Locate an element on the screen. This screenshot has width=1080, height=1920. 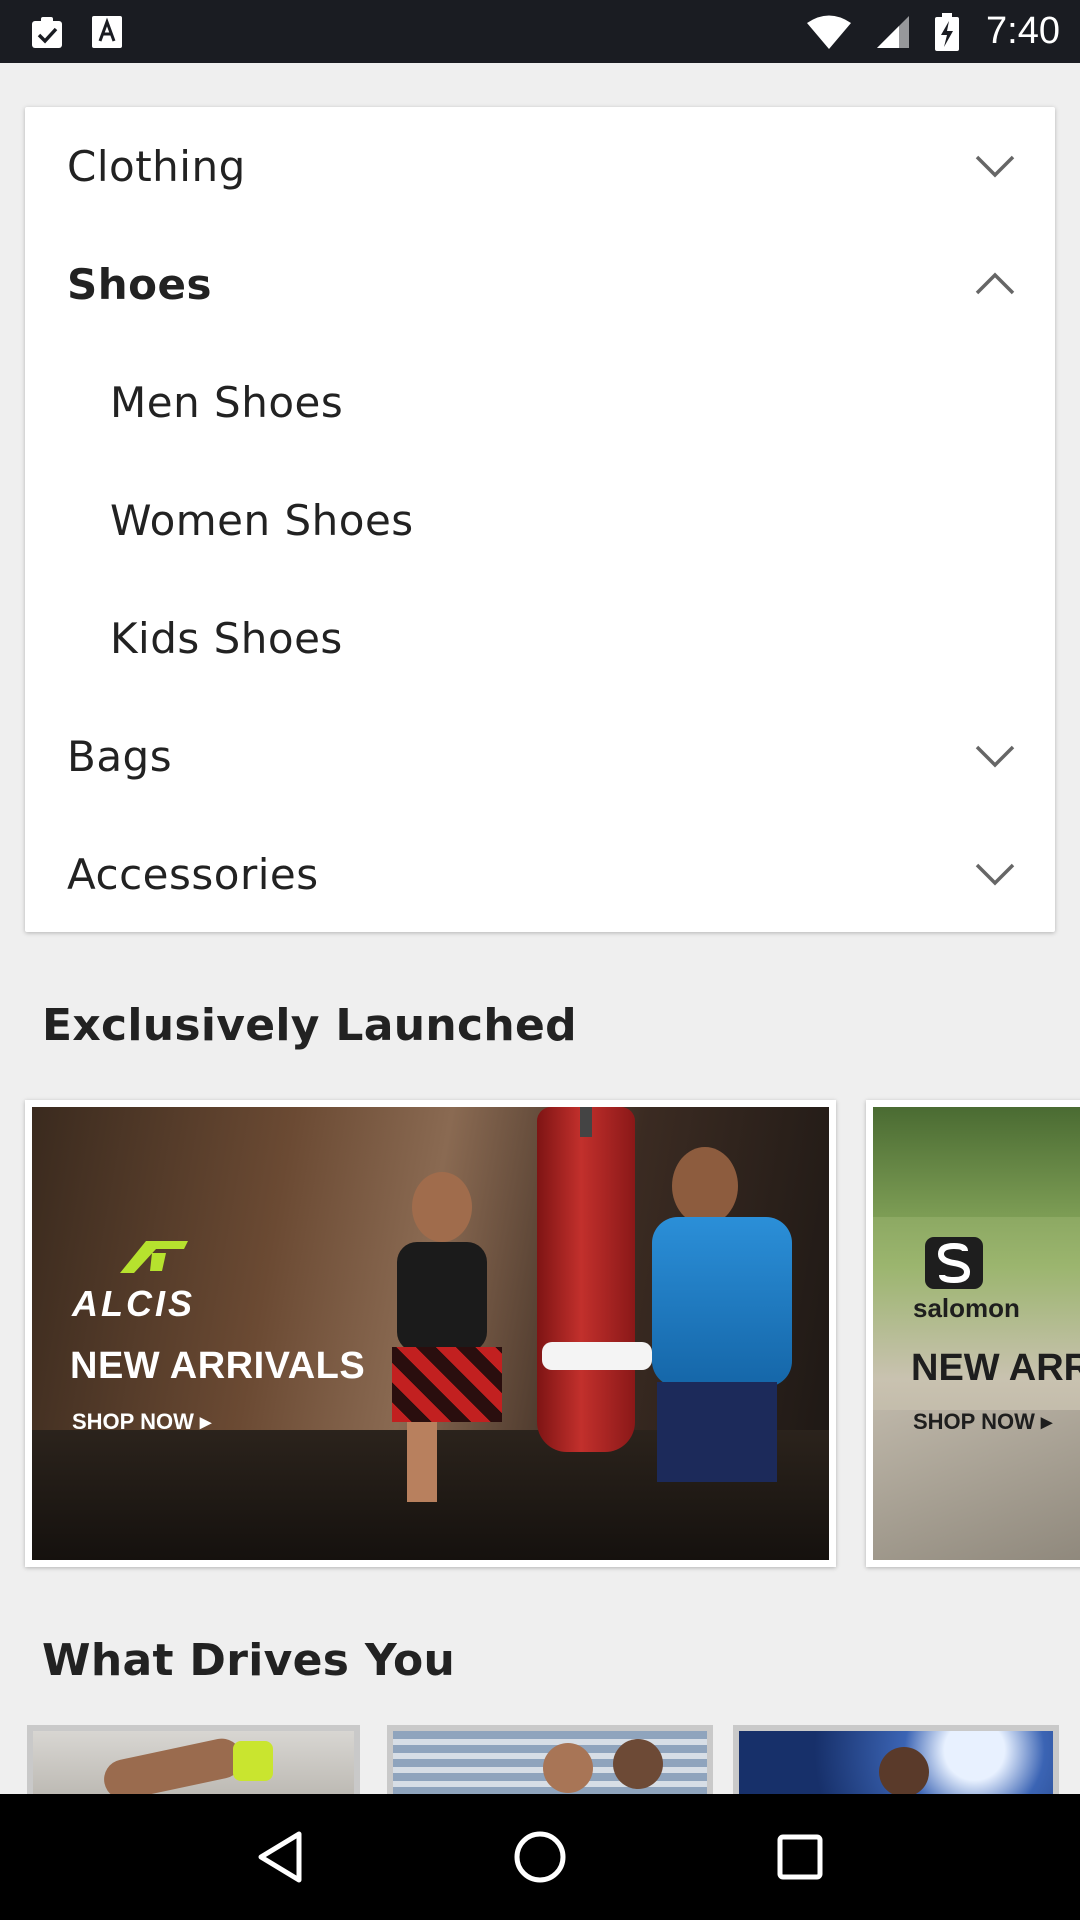
drives-tile-running is located at coordinates (193, 1760).